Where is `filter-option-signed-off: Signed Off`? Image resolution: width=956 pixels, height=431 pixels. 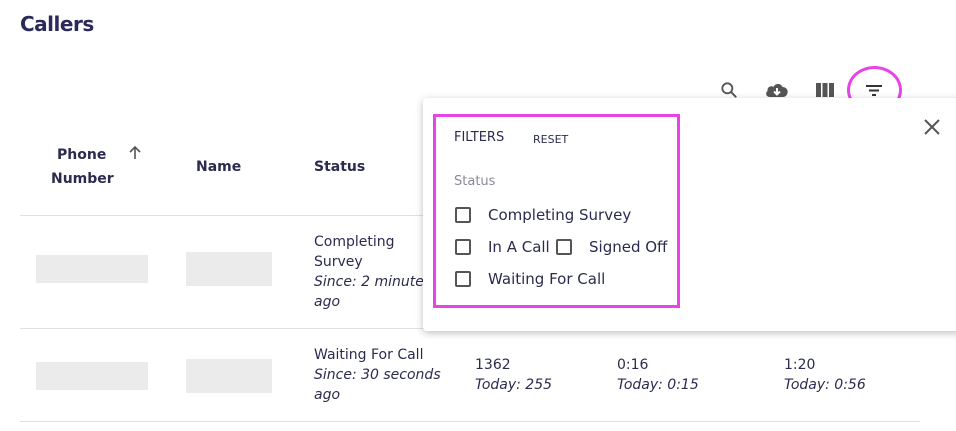
filter-option-signed-off: Signed Off is located at coordinates (611, 247).